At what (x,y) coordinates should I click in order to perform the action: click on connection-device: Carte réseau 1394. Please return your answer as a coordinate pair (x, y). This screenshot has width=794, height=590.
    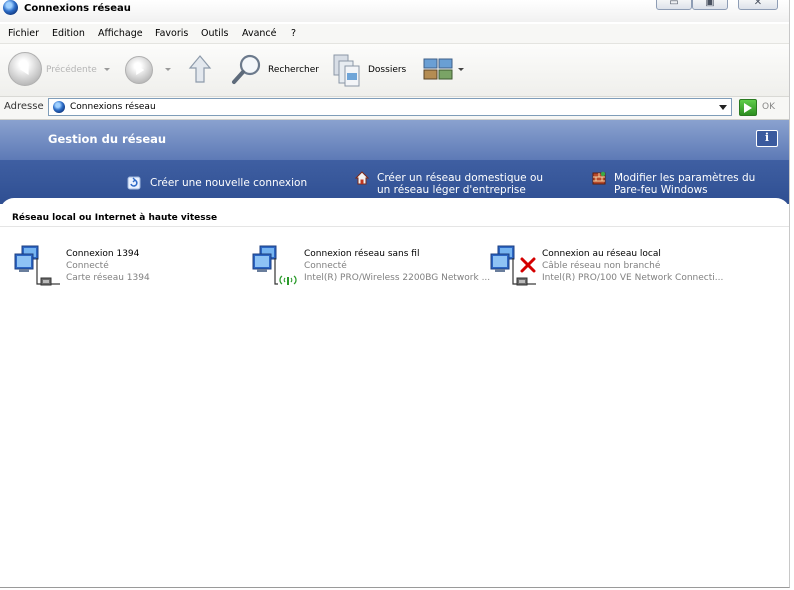
    Looking at the image, I should click on (108, 278).